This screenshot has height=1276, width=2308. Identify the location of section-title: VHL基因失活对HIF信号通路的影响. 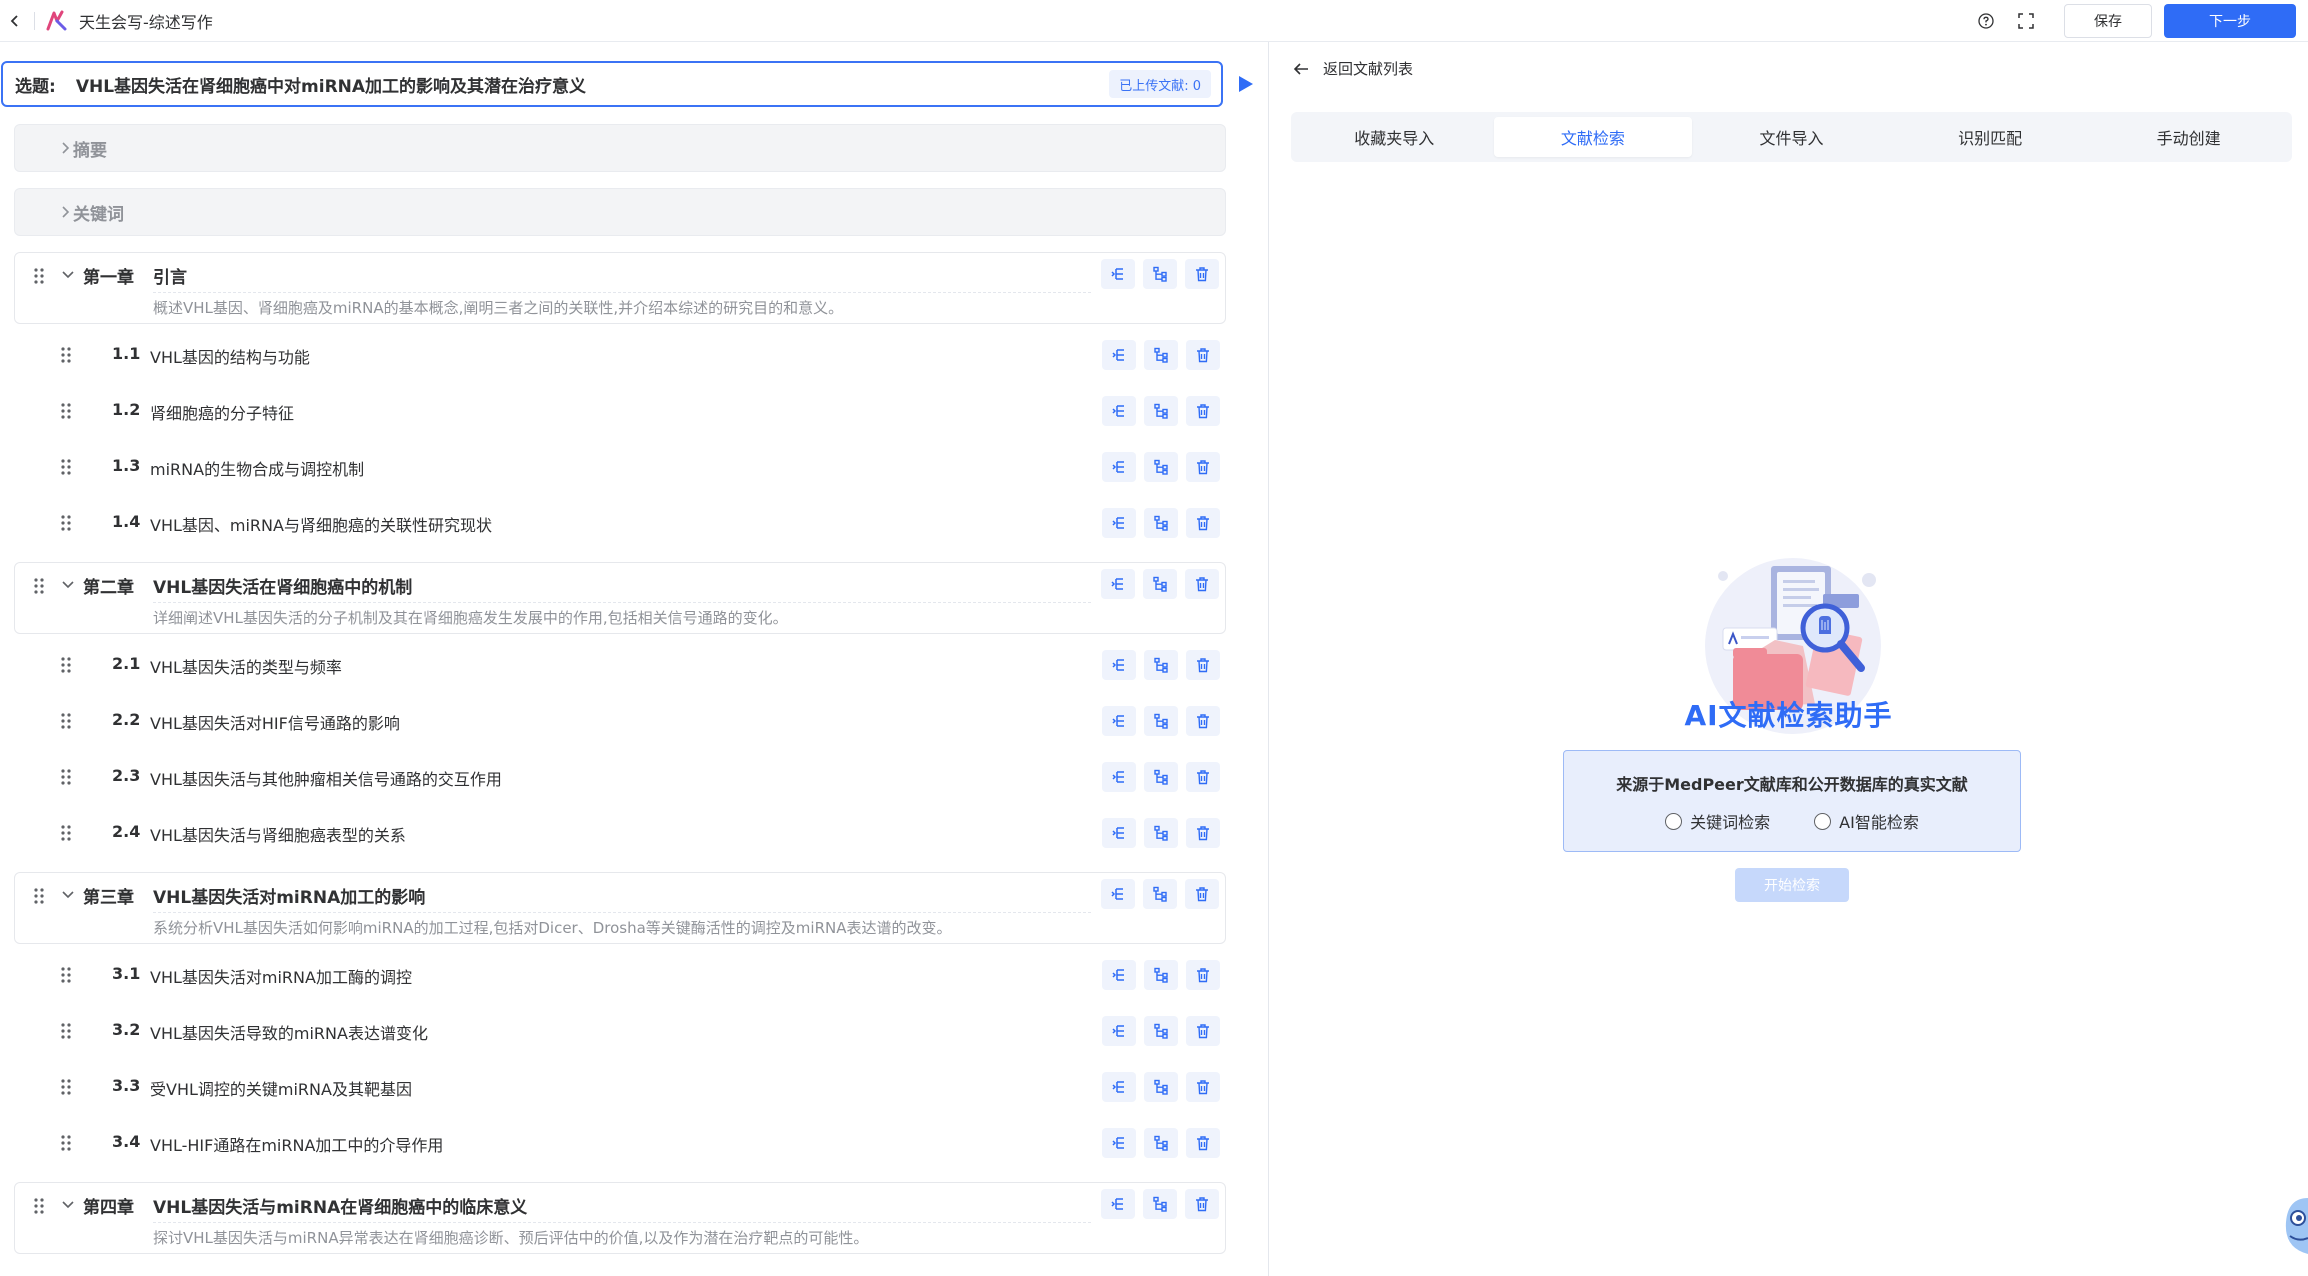
(275, 722).